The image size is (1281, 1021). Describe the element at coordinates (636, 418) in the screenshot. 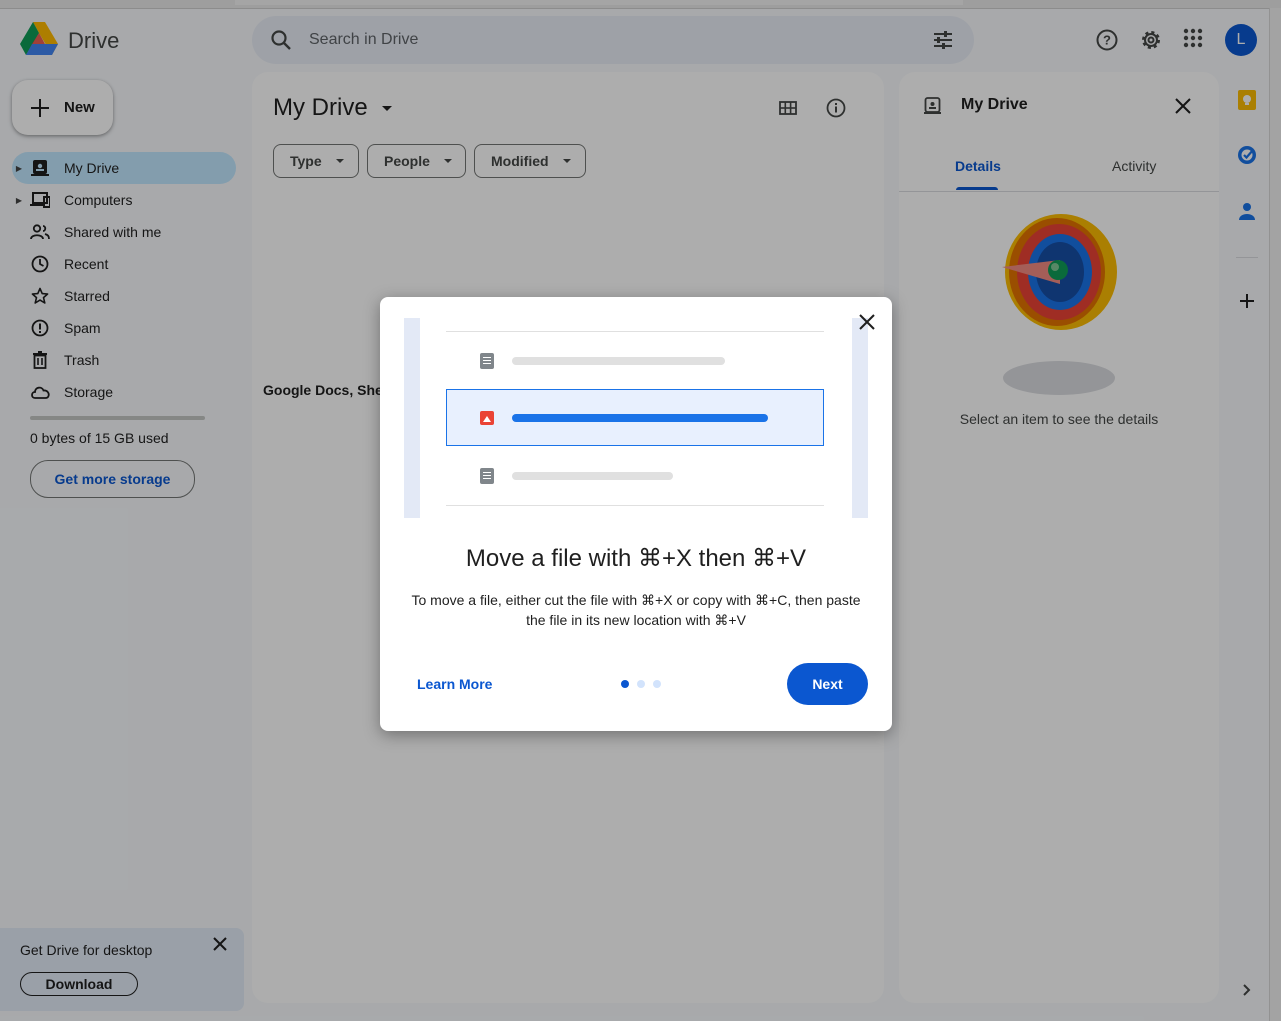

I see `file-list-illustration` at that location.